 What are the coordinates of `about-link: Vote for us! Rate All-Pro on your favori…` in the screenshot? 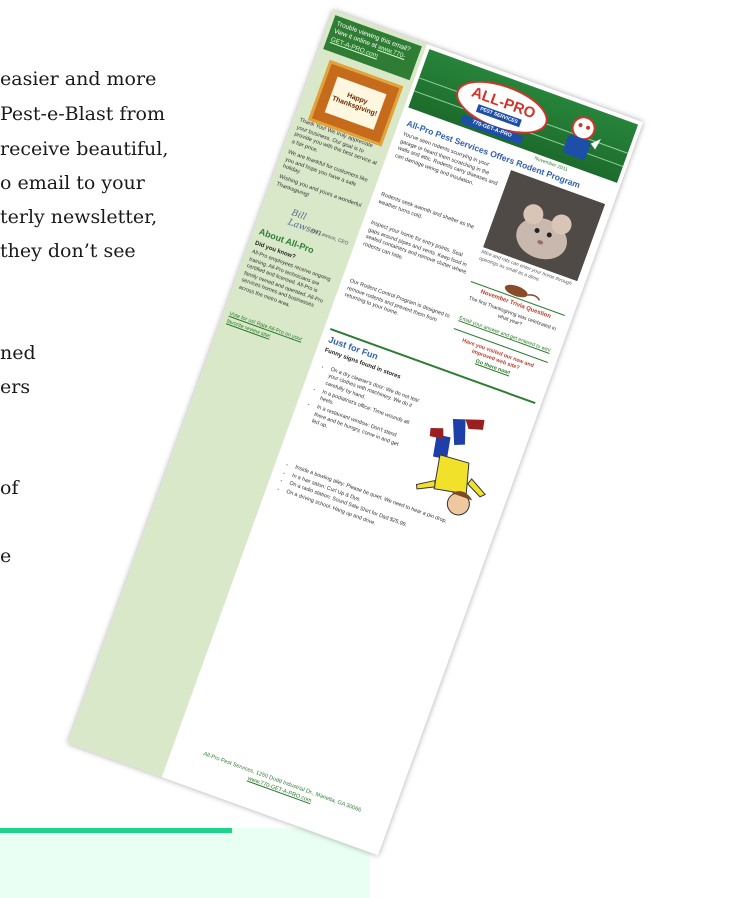 It's located at (269, 333).